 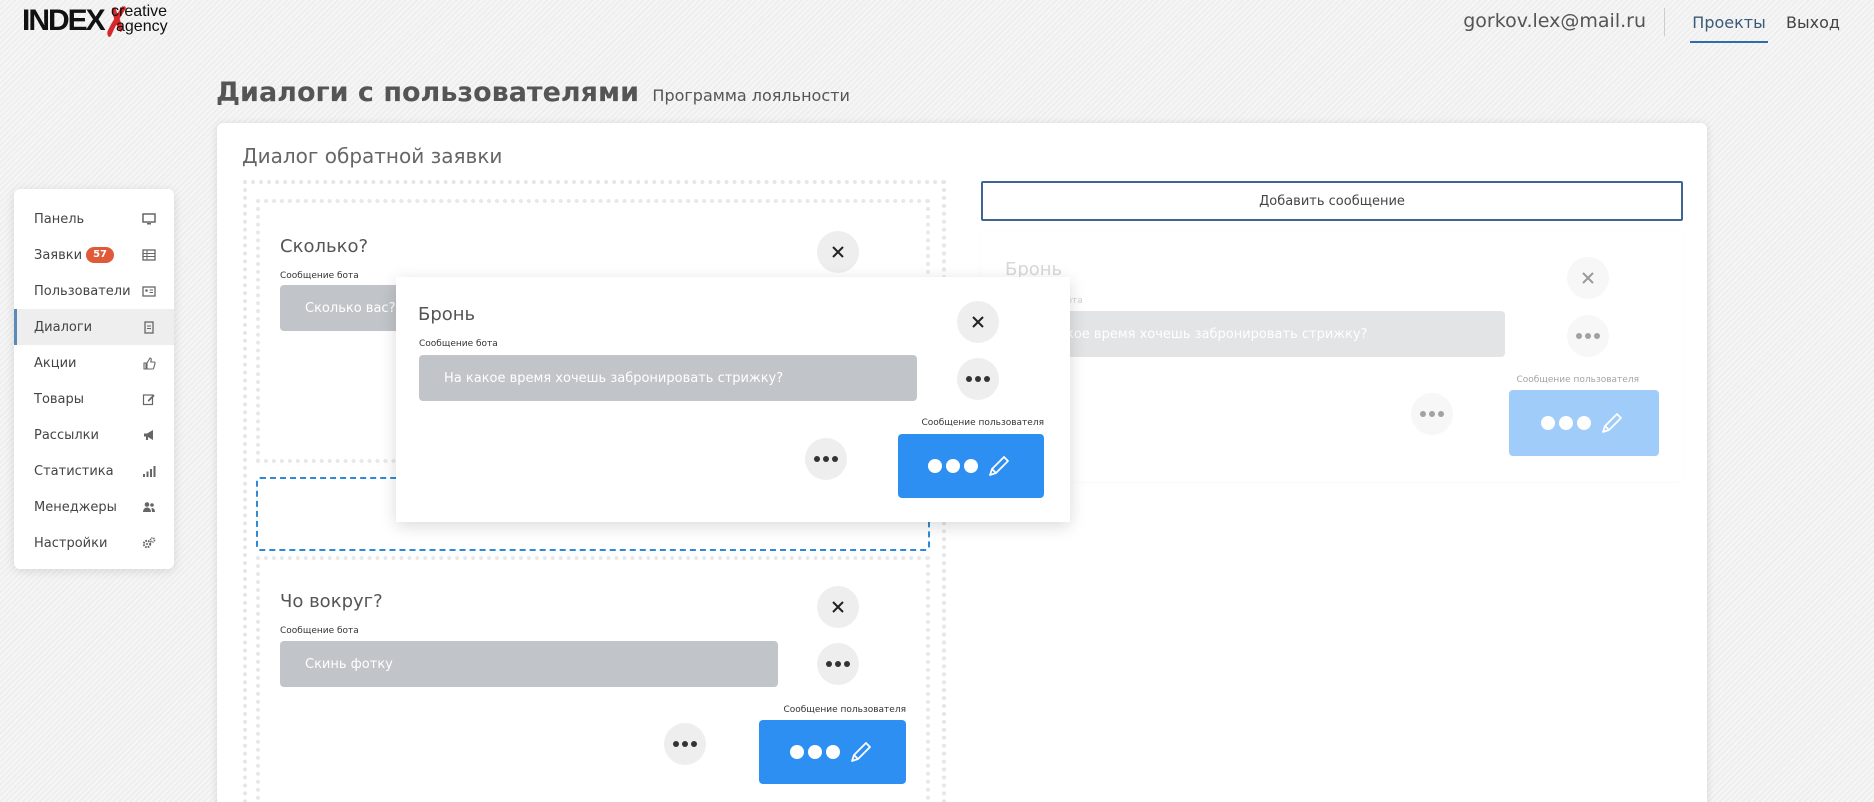 What do you see at coordinates (149, 399) in the screenshot?
I see `edit-icon` at bounding box center [149, 399].